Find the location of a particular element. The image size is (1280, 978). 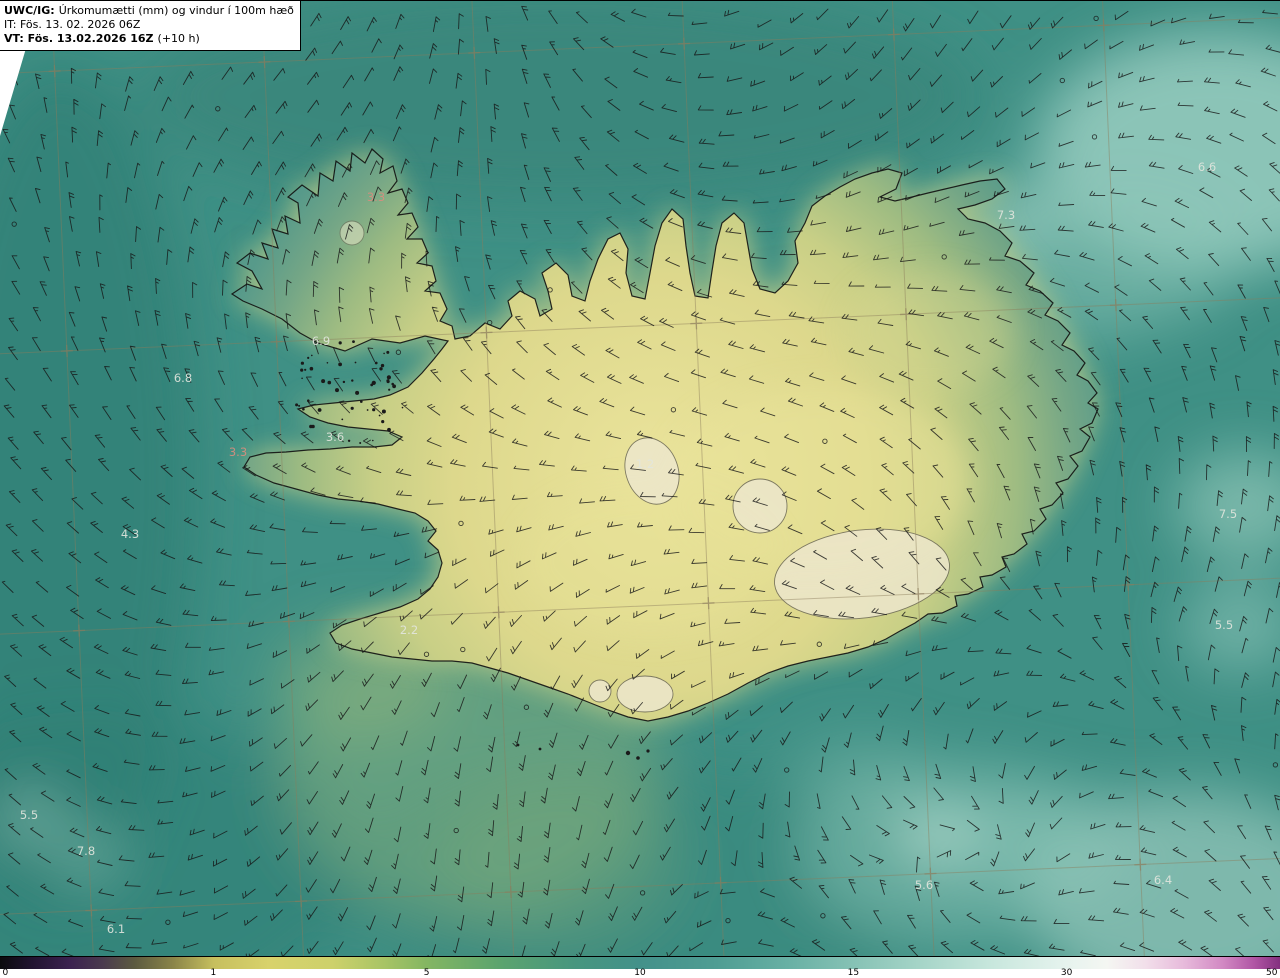

contour-label: 6.4 is located at coordinates (1163, 880).